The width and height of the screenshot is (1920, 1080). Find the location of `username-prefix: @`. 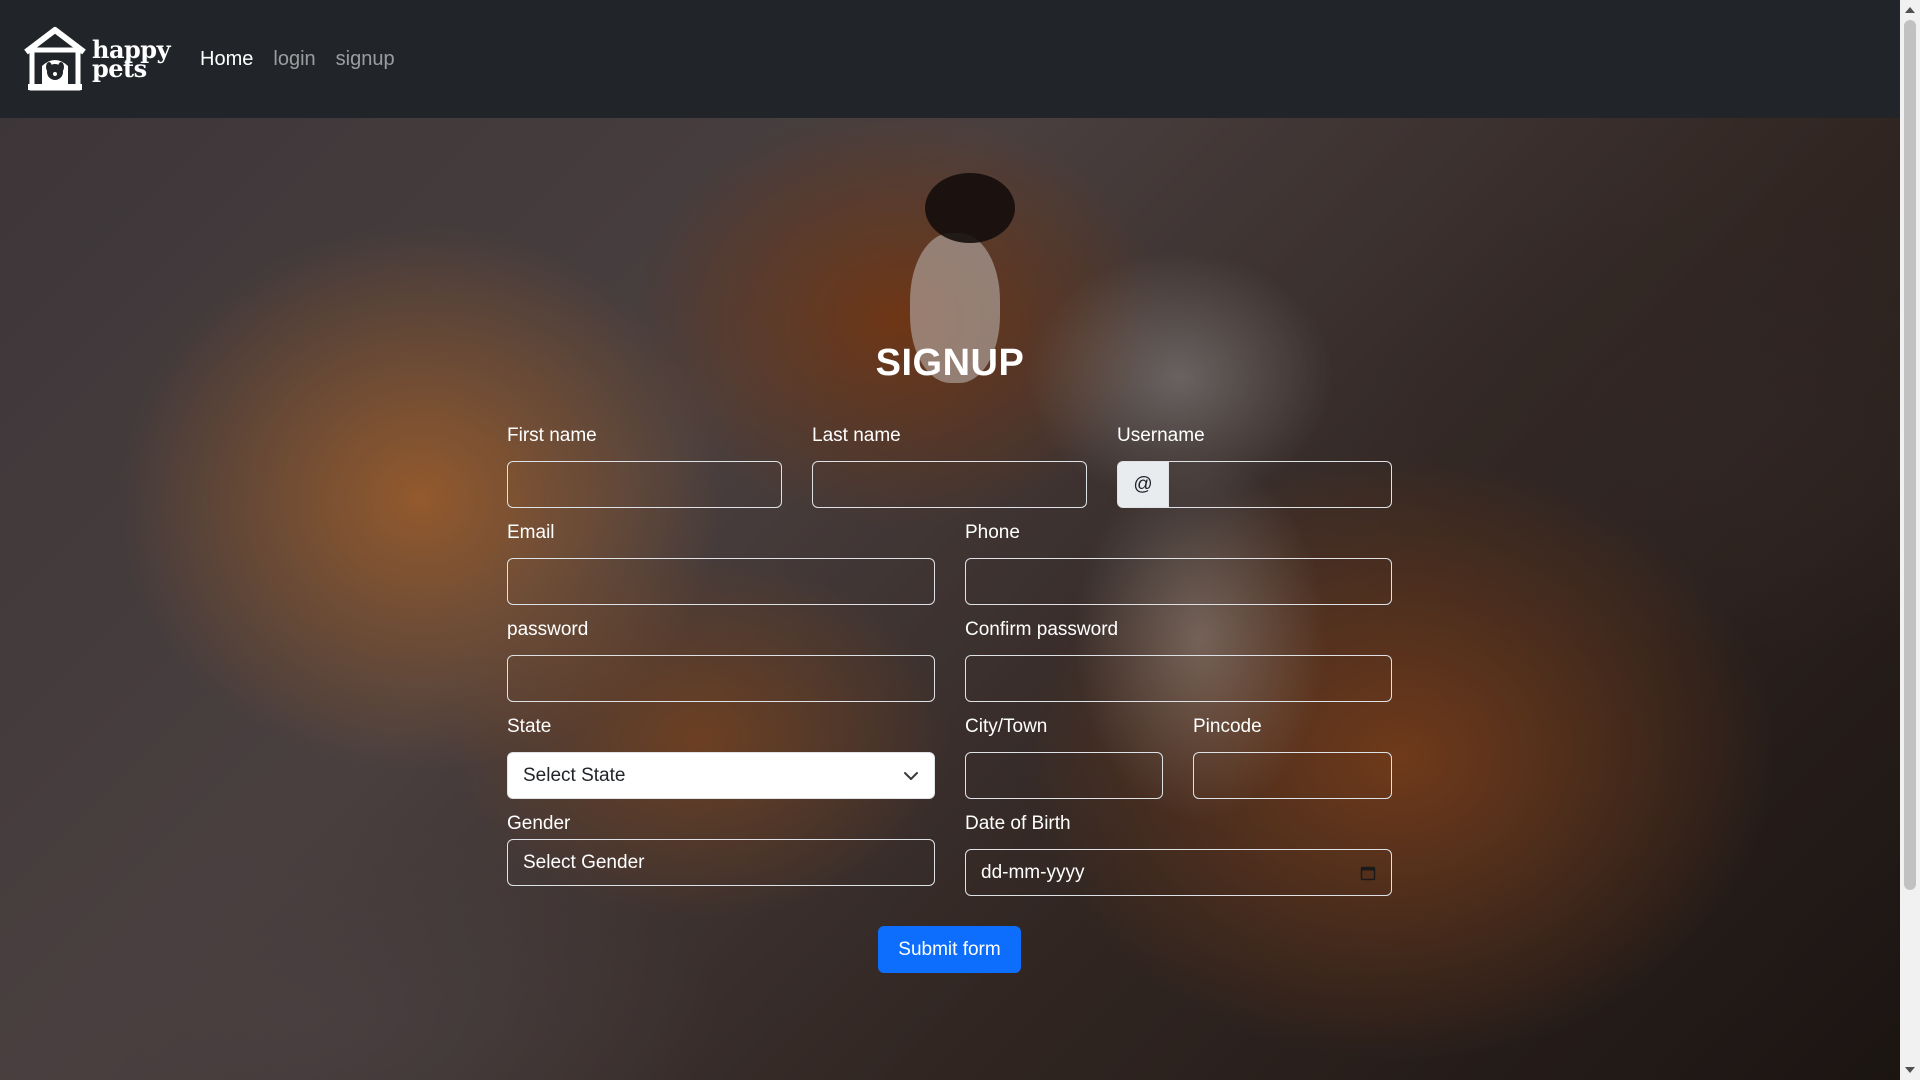

username-prefix: @ is located at coordinates (1143, 484).